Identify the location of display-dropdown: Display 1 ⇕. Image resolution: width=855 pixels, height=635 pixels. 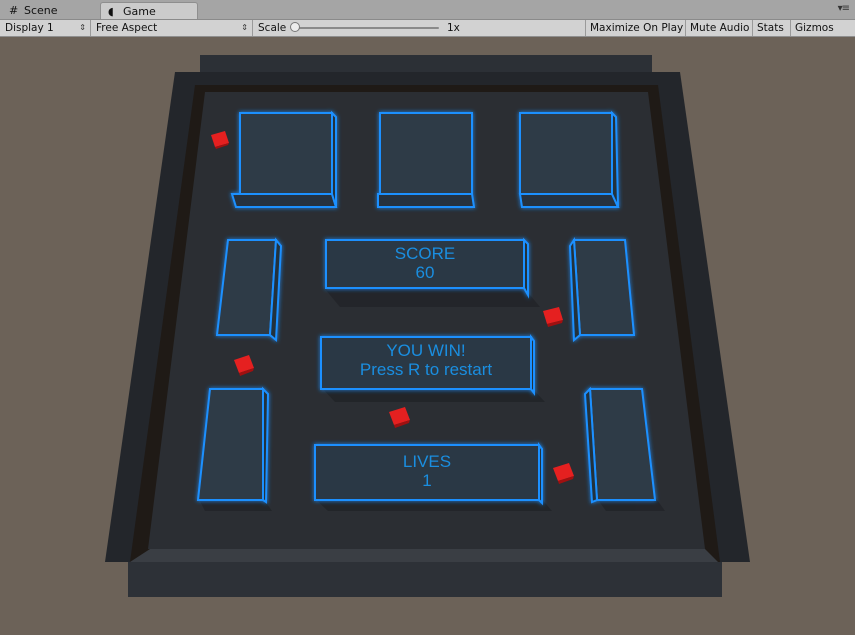
(45, 28).